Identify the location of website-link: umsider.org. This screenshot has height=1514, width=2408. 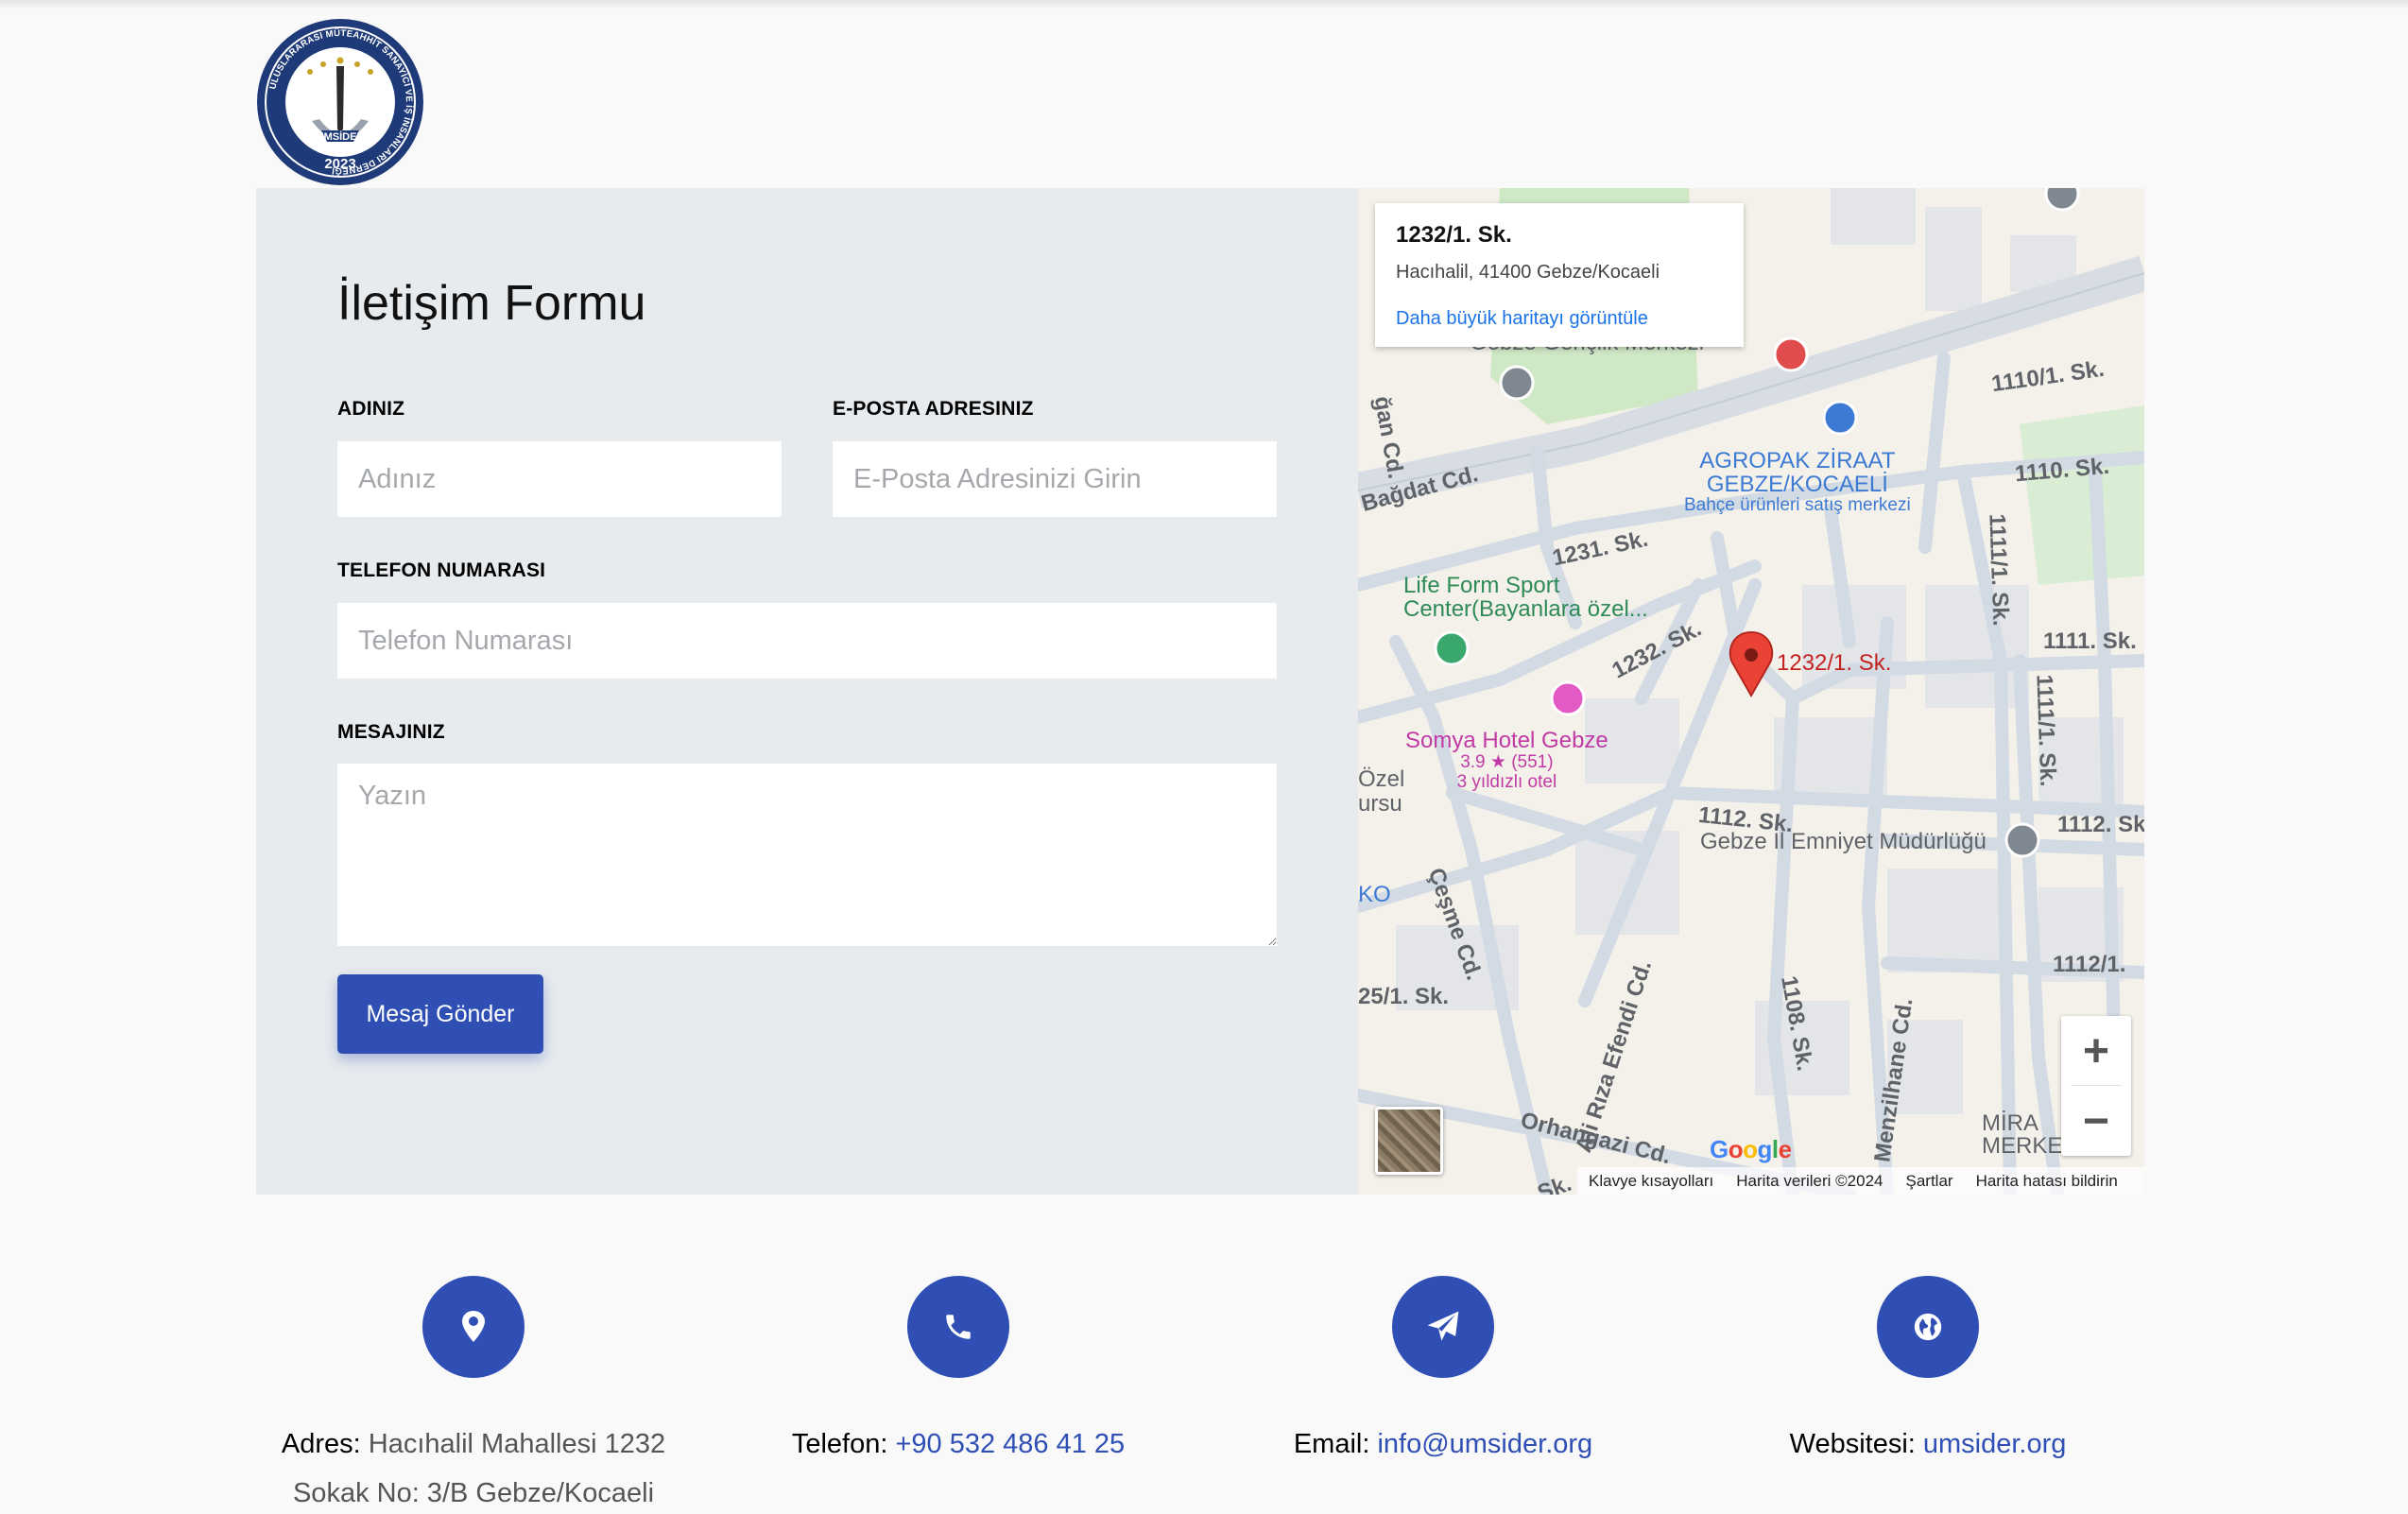
(1995, 1444).